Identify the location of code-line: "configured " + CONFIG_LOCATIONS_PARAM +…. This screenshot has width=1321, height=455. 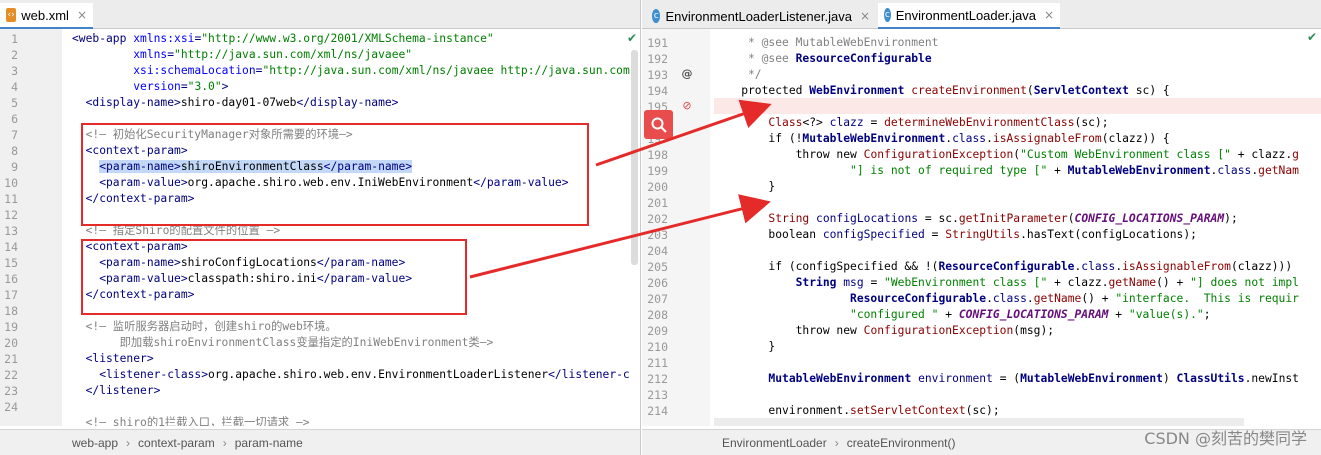
(962, 315).